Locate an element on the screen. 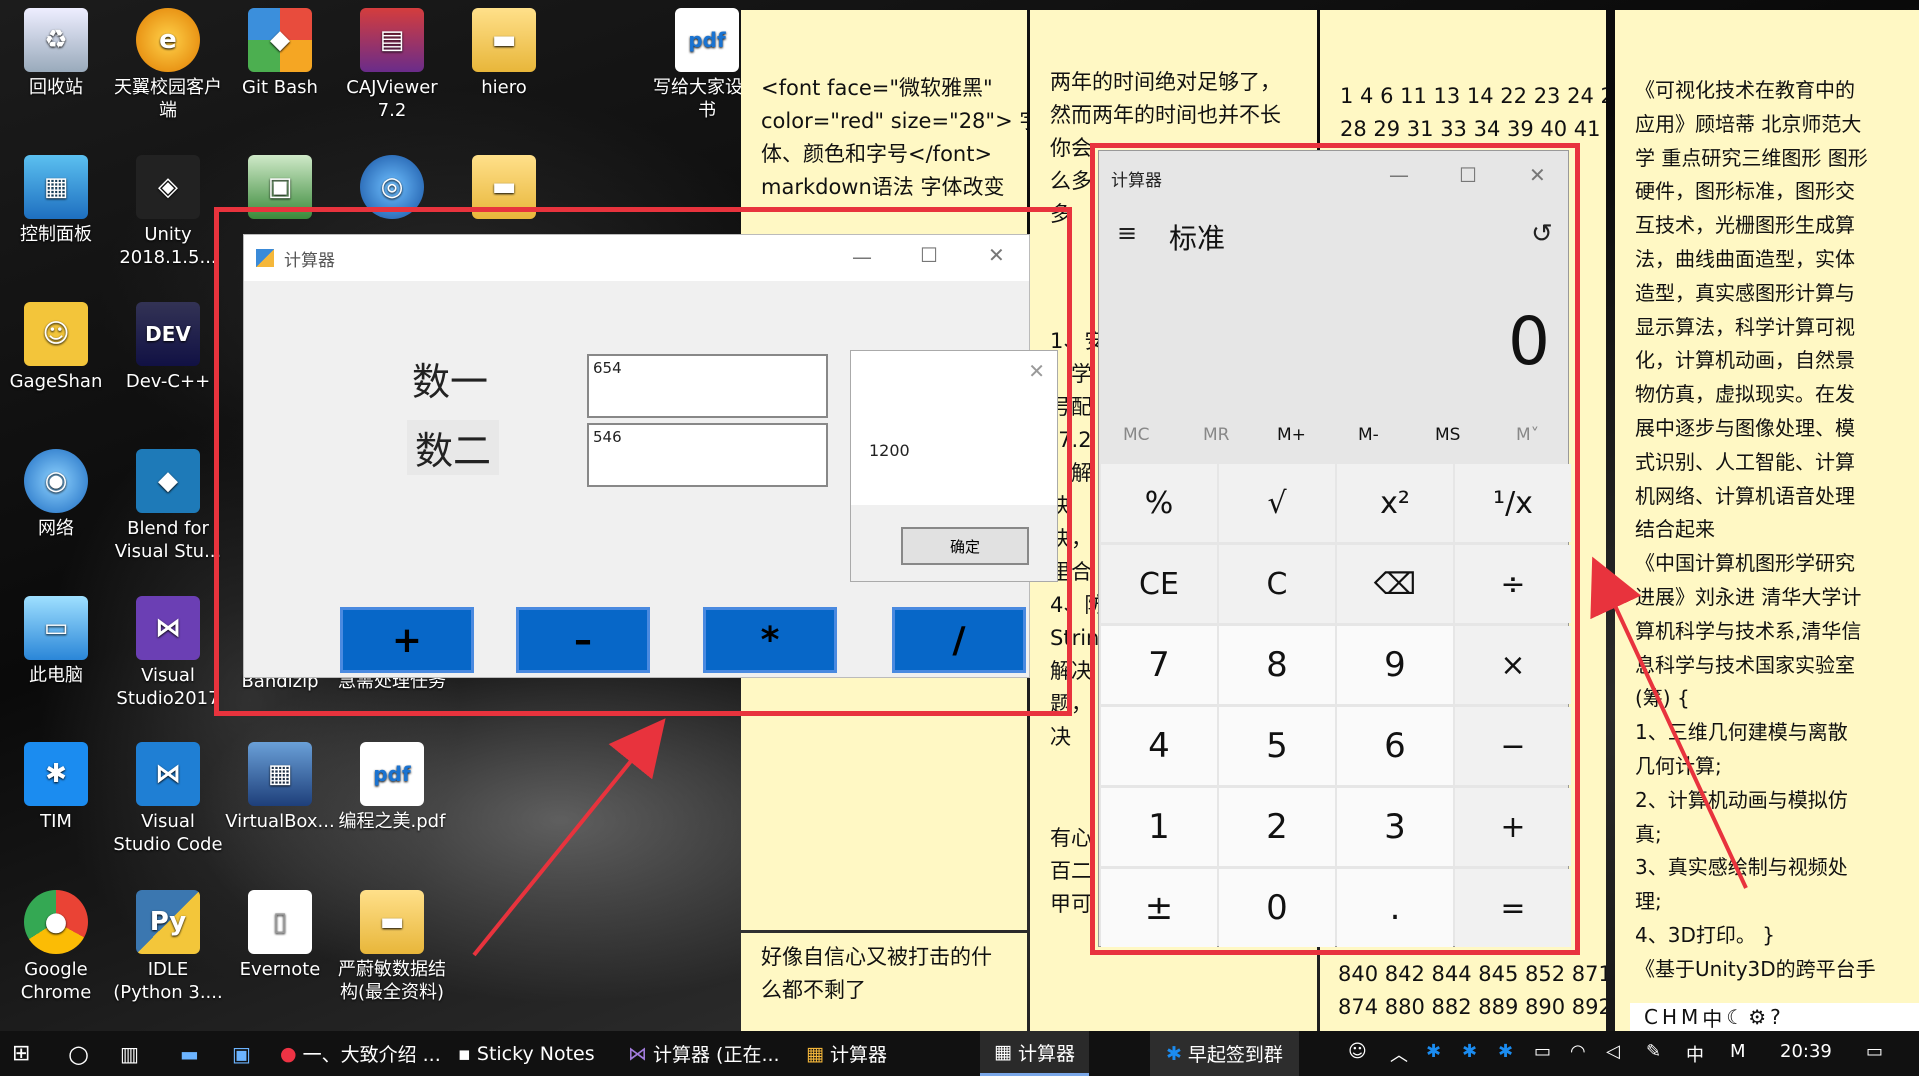 The width and height of the screenshot is (1919, 1076). explorer-taskbar-icon: ▣ is located at coordinates (241, 1053).